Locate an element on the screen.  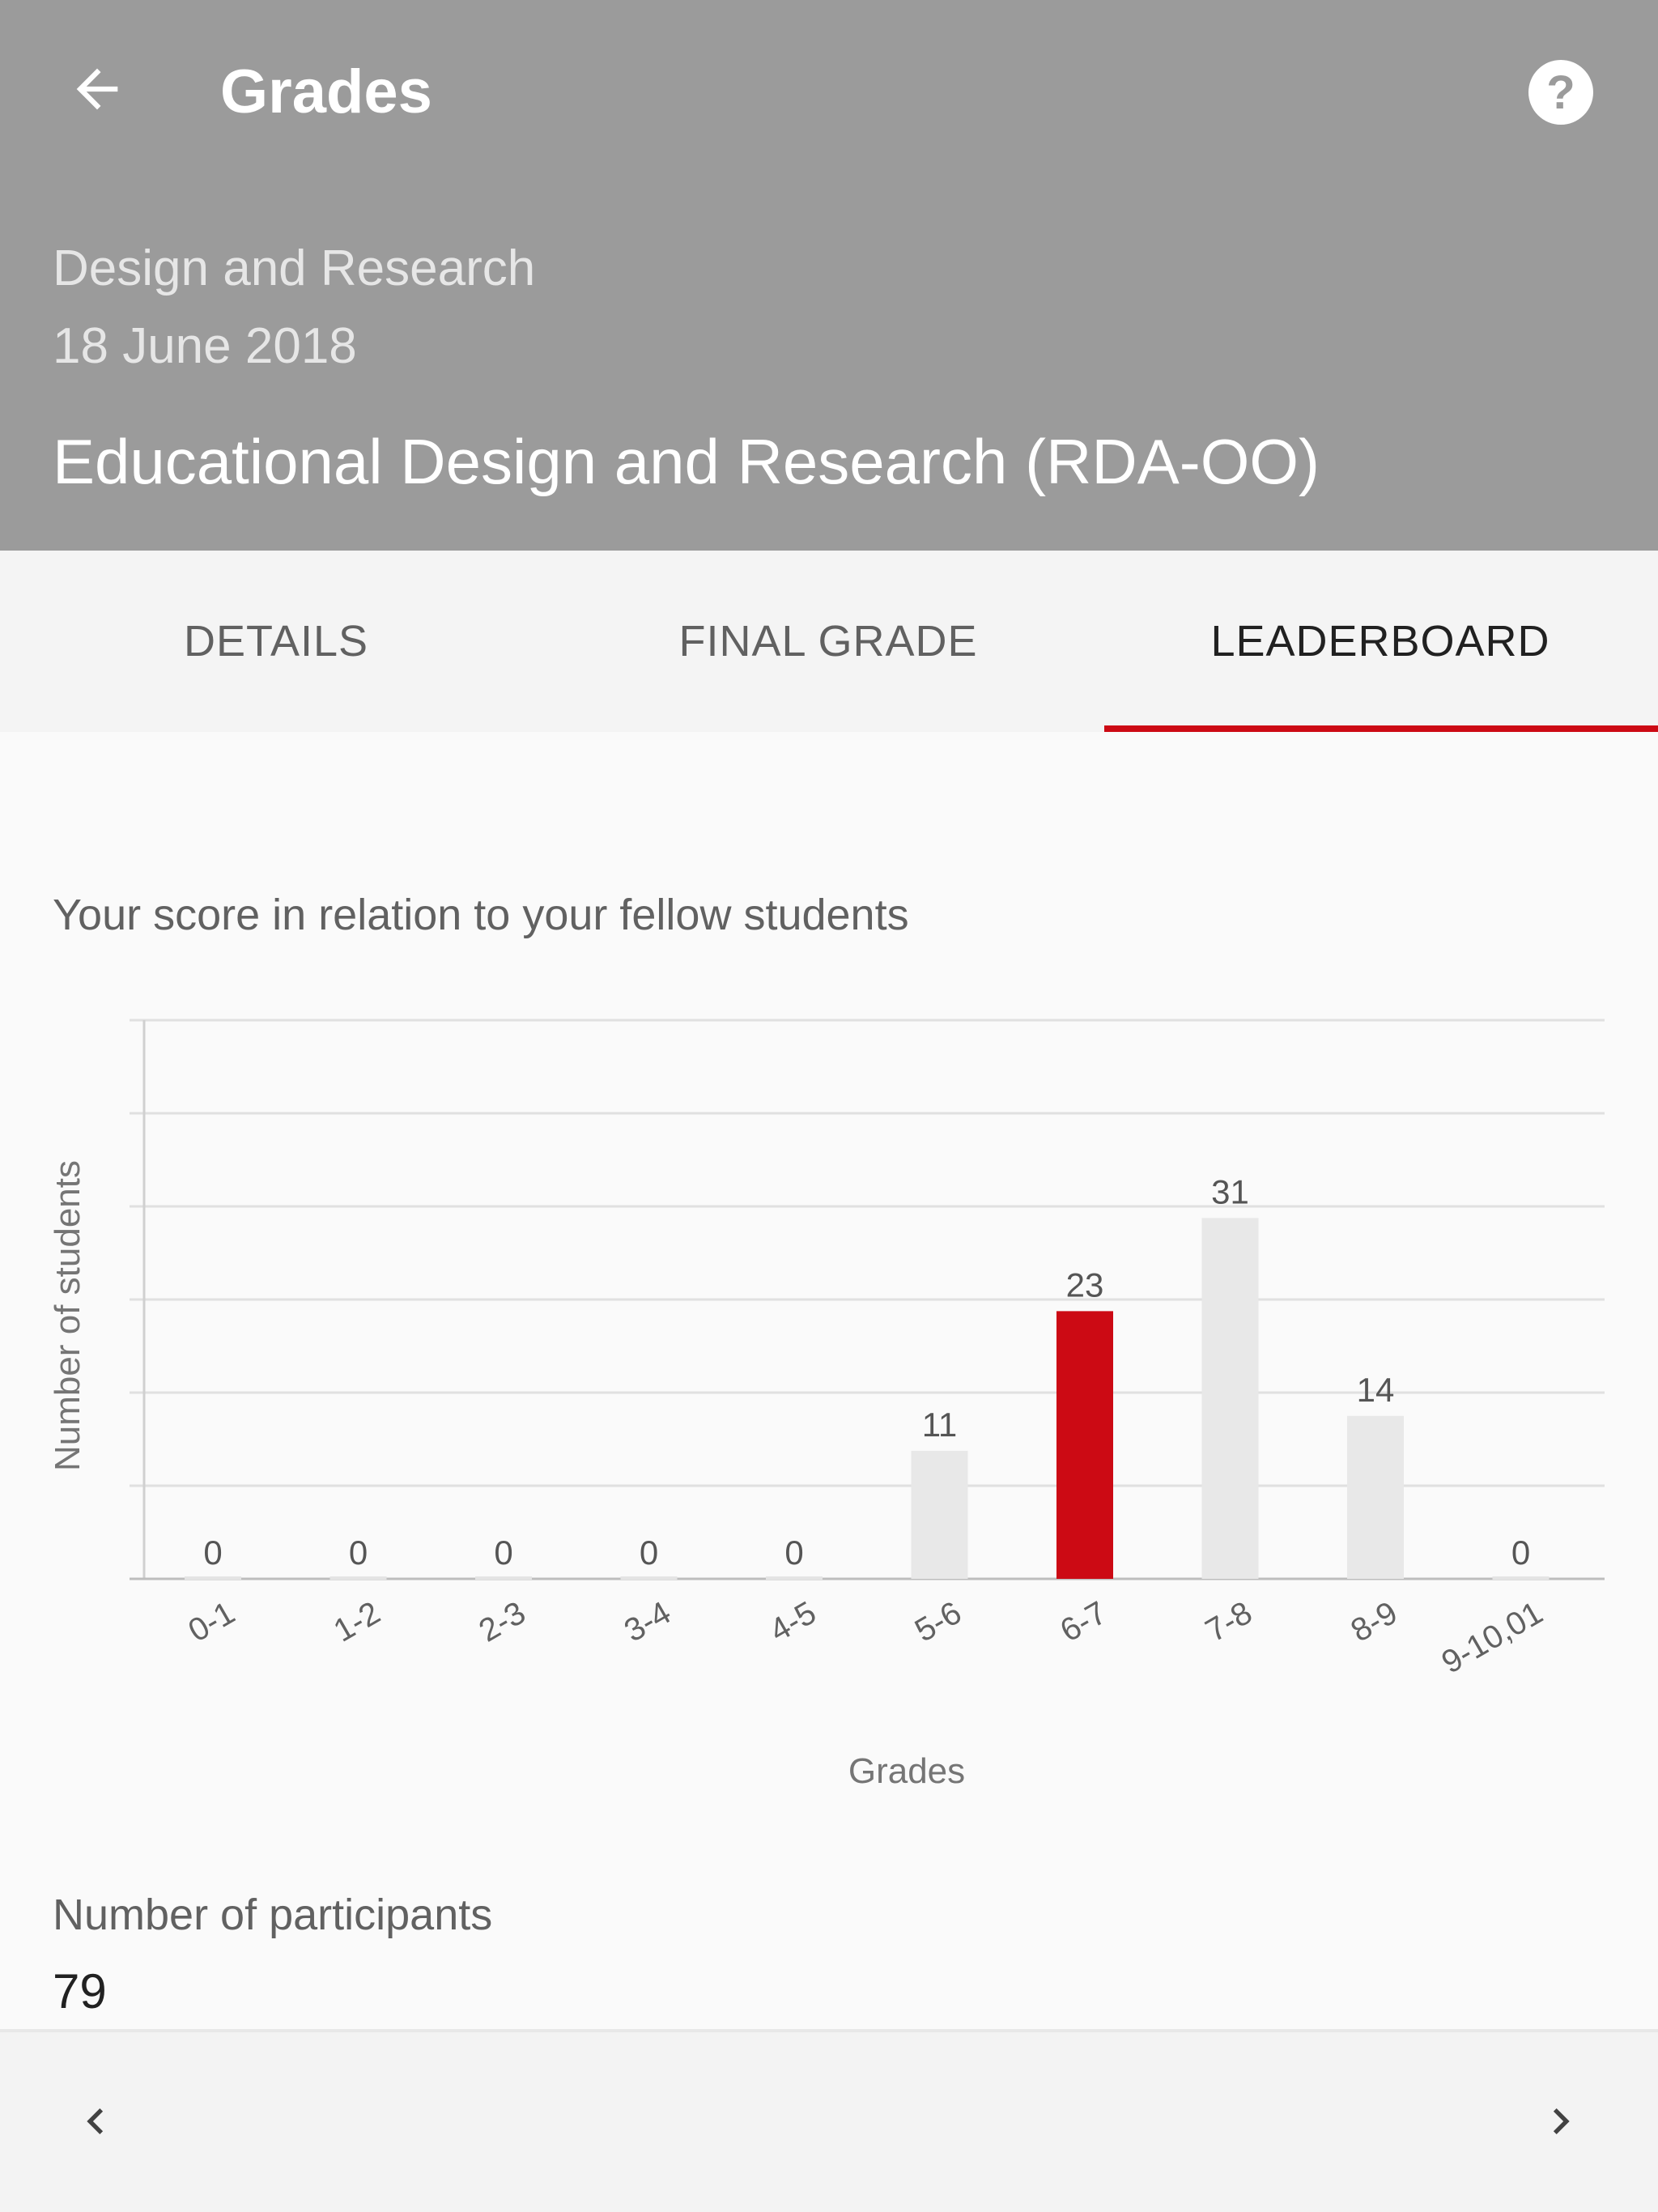
help-circle-icon: ? is located at coordinates (1560, 93).